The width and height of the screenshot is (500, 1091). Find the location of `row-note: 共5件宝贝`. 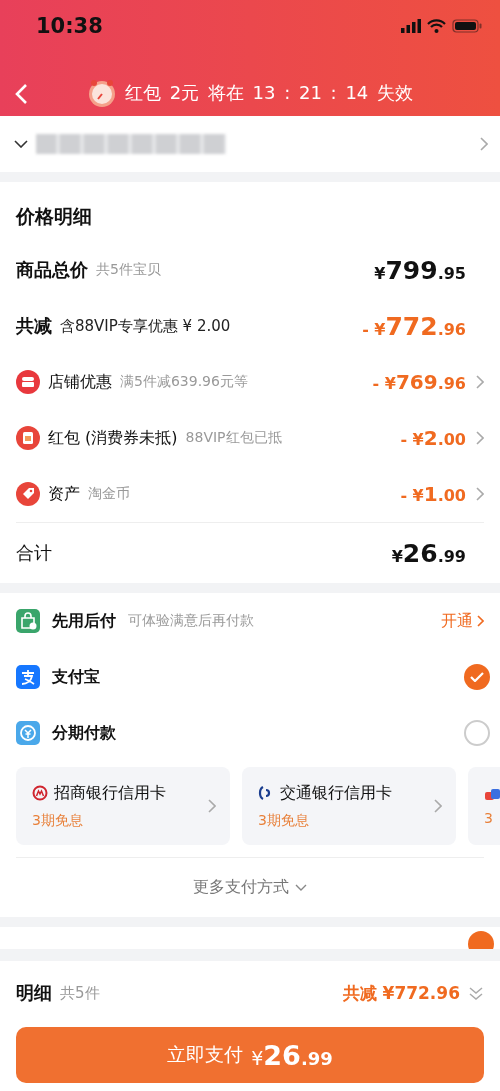

row-note: 共5件宝贝 is located at coordinates (128, 270).